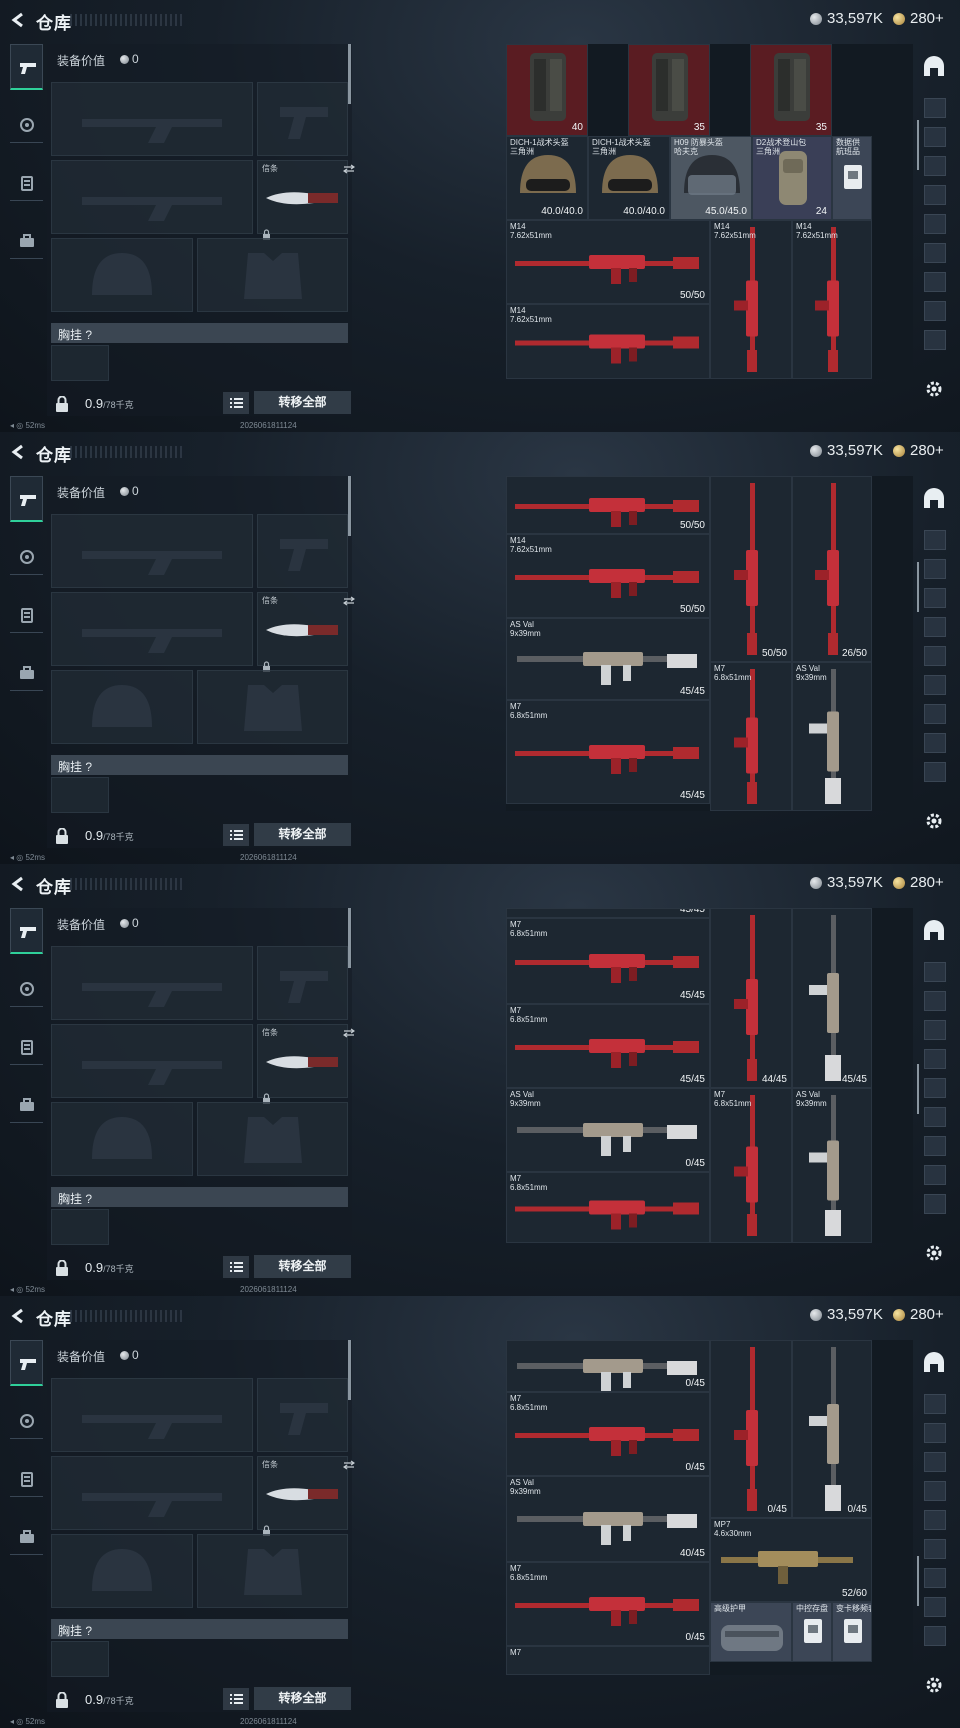  Describe the element at coordinates (792, 178) in the screenshot. I see `stash-item: D2战术登山包 三角洲 24` at that location.